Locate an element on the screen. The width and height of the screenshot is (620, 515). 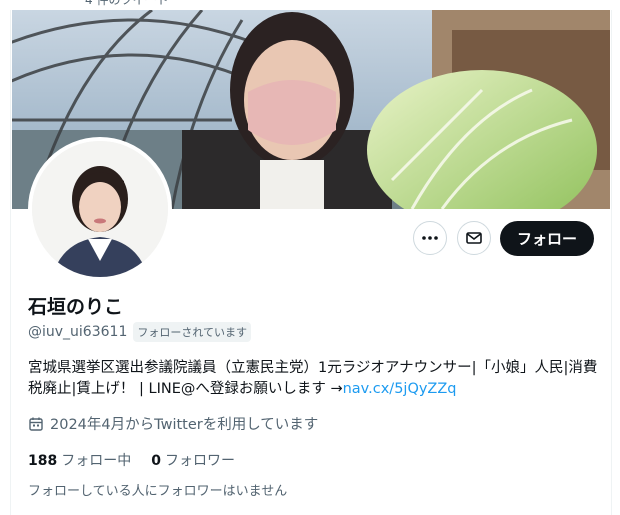
user-handle: @iuv_ui63611 is located at coordinates (78, 332).